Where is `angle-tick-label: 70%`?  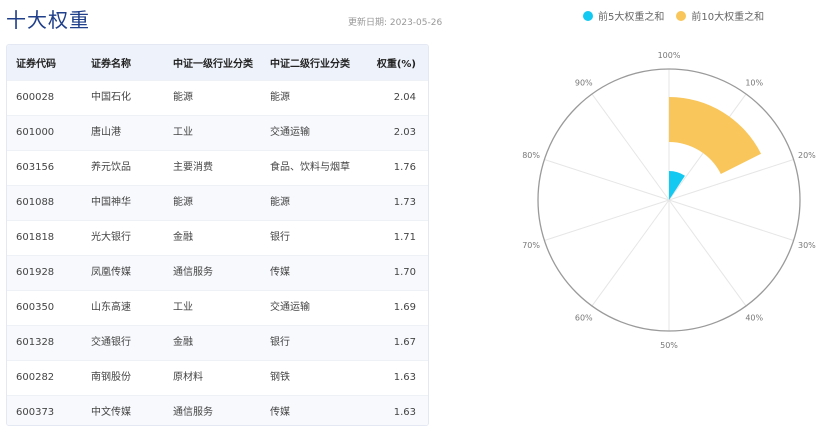
angle-tick-label: 70% is located at coordinates (531, 245).